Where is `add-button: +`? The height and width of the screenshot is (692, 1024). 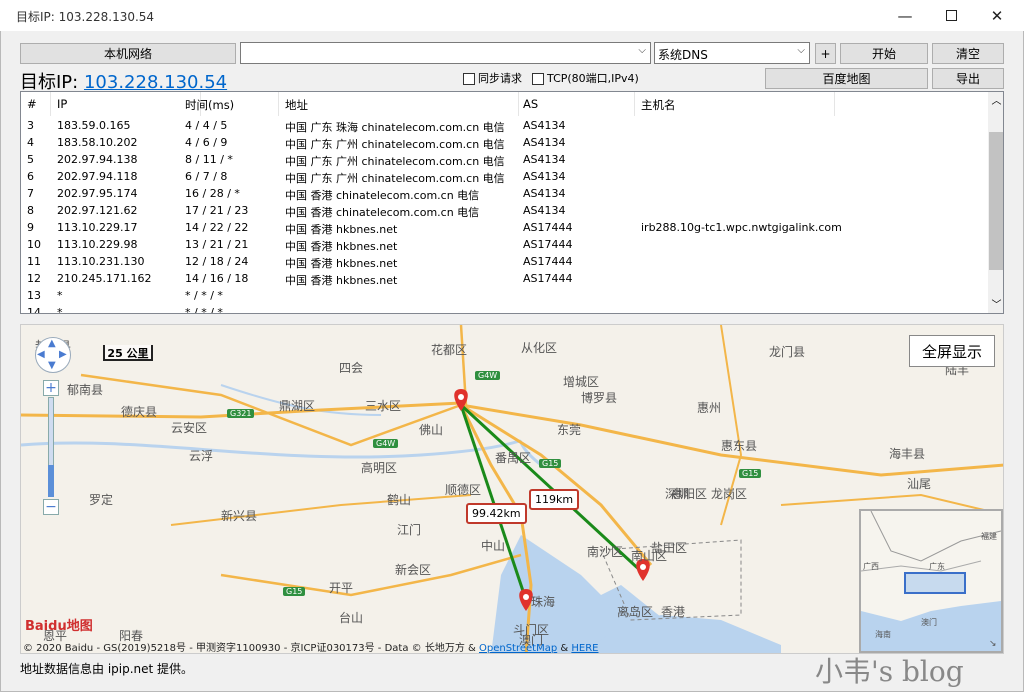 add-button: + is located at coordinates (825, 53).